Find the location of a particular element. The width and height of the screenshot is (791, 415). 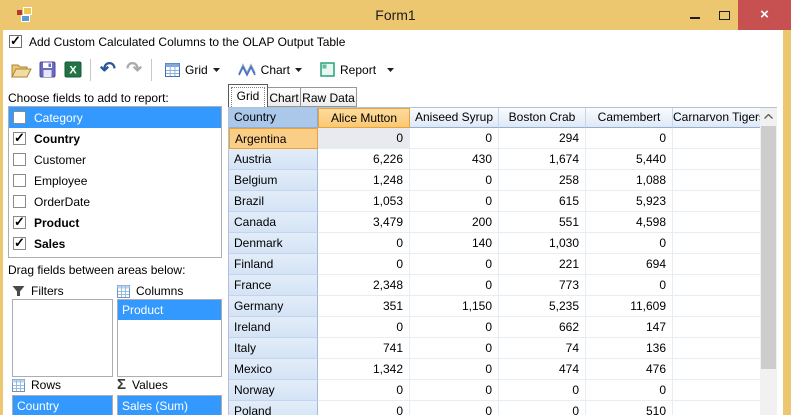

pivot-cell: 1,674 is located at coordinates (542, 159).